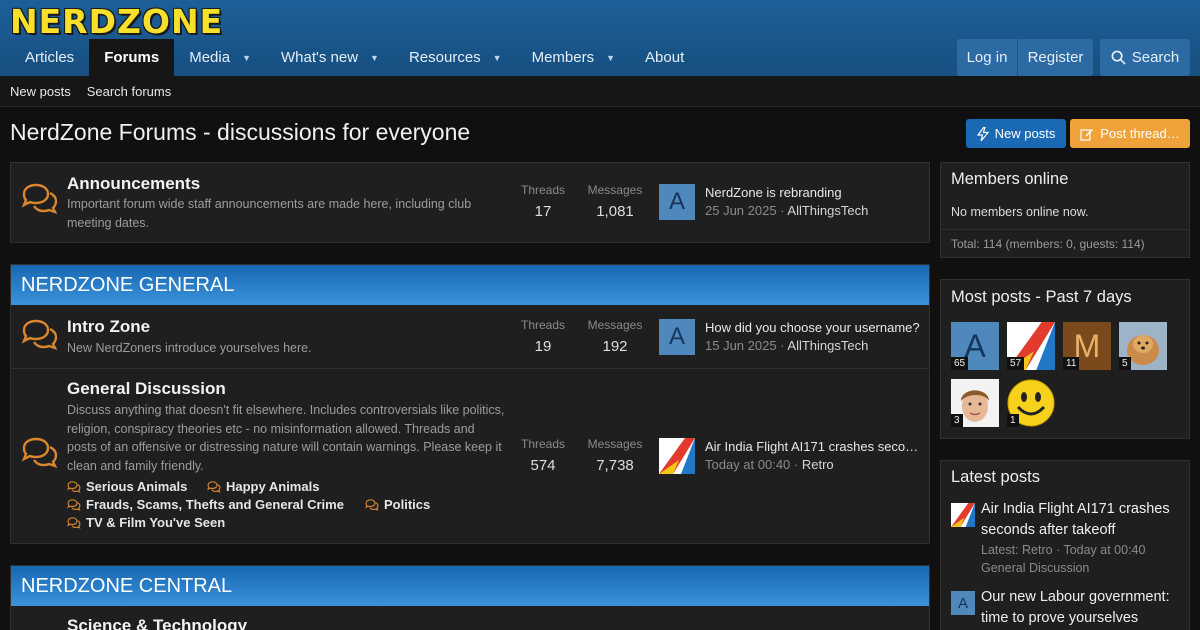 The width and height of the screenshot is (1200, 630). Describe the element at coordinates (470, 586) in the screenshot. I see `category-heading: NERDZONE CENTRAL` at that location.